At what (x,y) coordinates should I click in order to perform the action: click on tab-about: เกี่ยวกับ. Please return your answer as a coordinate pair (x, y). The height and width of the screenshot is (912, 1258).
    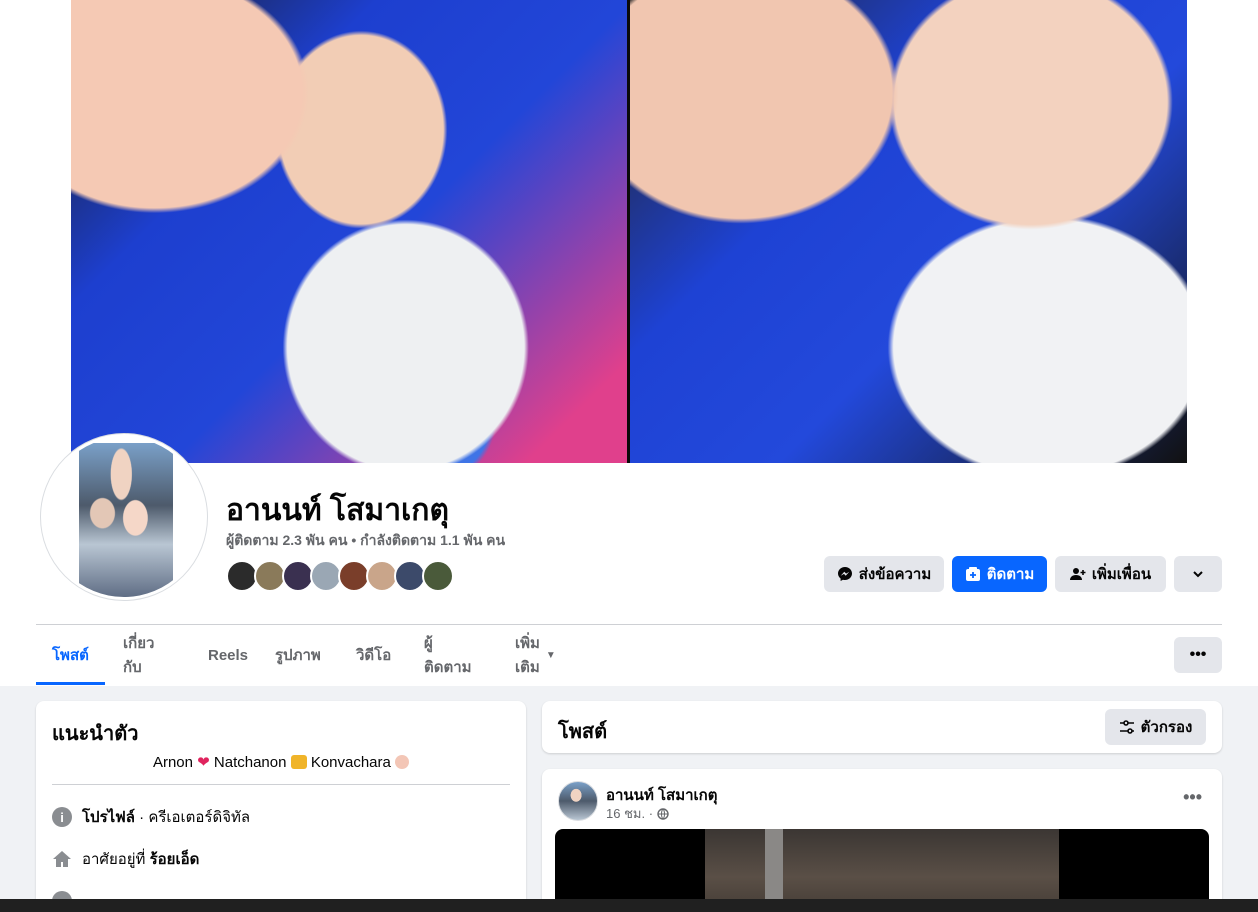
    Looking at the image, I should click on (138, 655).